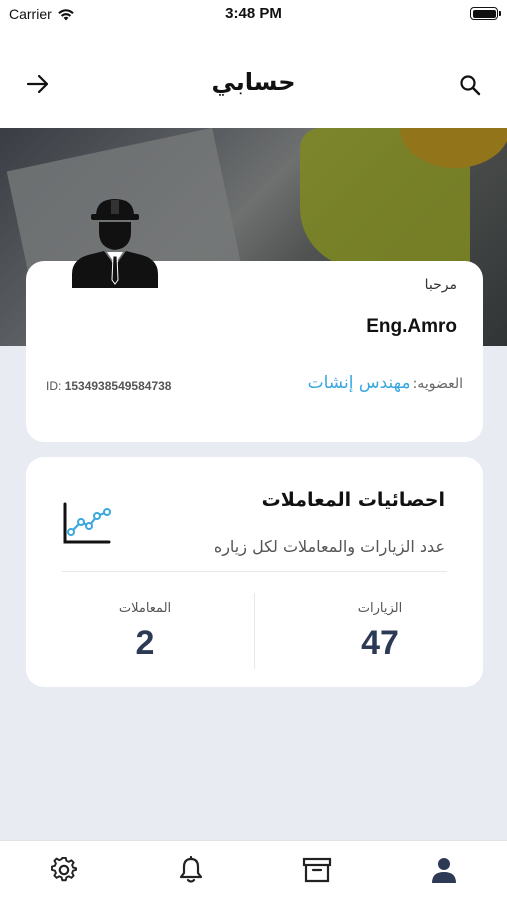 The width and height of the screenshot is (507, 900). I want to click on membership-value: مهندس إنشات, so click(359, 383).